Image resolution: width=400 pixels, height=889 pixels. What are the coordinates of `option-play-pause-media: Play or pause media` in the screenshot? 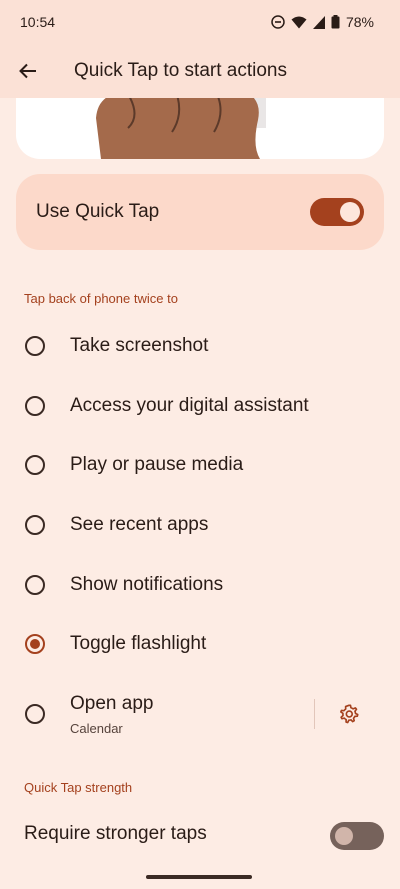 It's located at (200, 465).